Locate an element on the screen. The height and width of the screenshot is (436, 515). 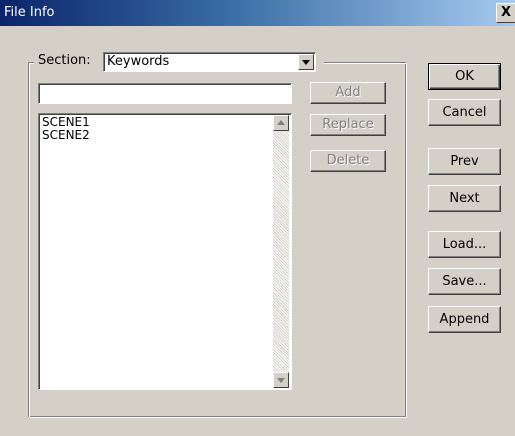
ok-button: OK is located at coordinates (464, 76).